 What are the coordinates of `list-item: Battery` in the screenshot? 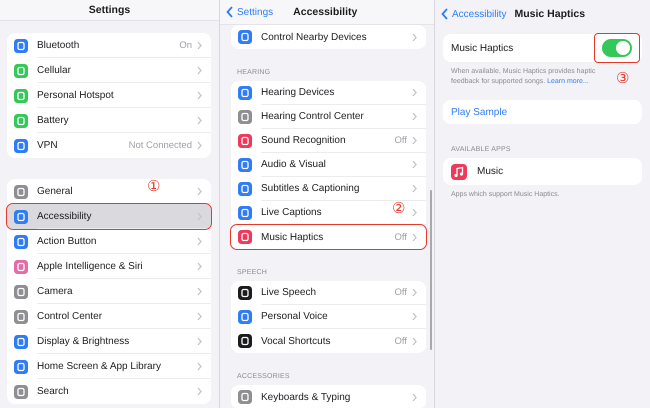 It's located at (109, 120).